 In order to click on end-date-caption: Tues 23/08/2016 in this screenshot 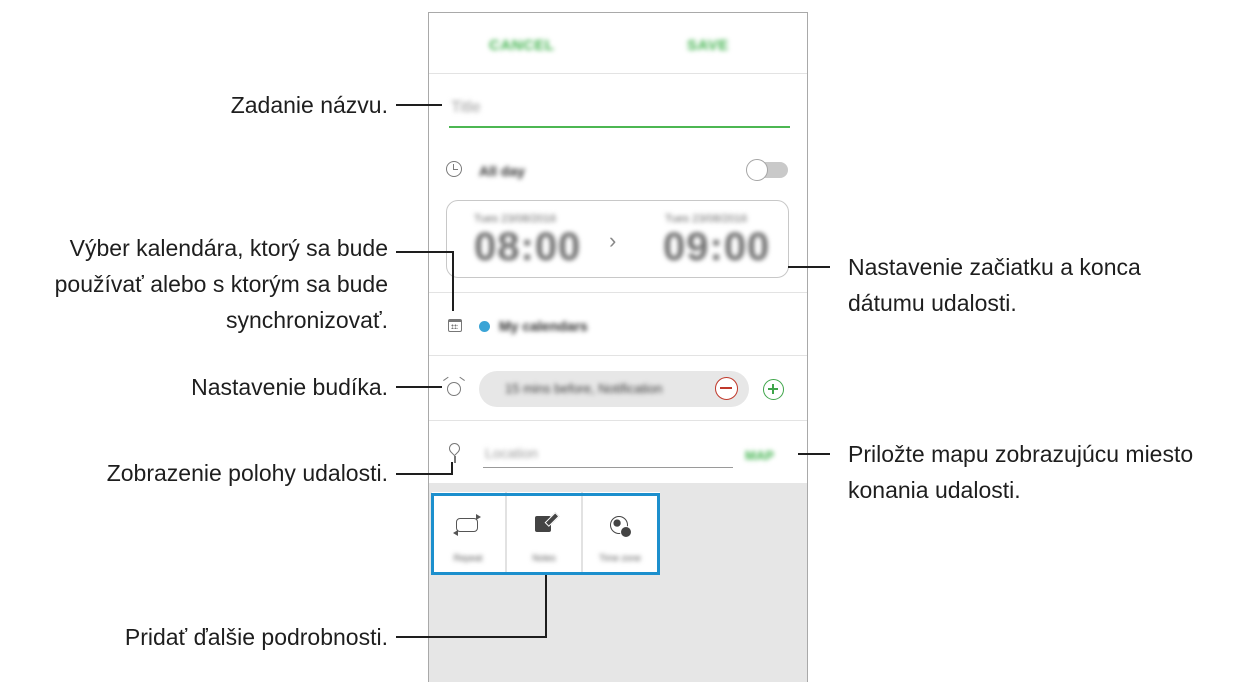, I will do `click(706, 219)`.